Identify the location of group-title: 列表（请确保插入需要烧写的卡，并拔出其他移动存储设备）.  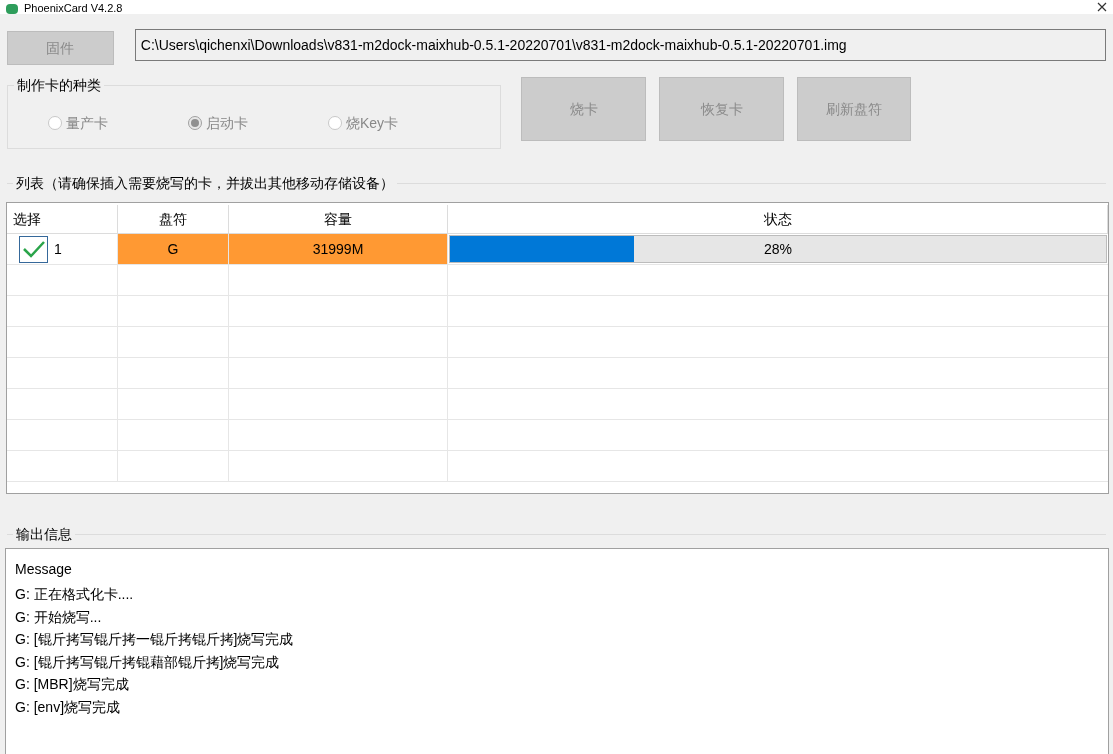
(205, 183).